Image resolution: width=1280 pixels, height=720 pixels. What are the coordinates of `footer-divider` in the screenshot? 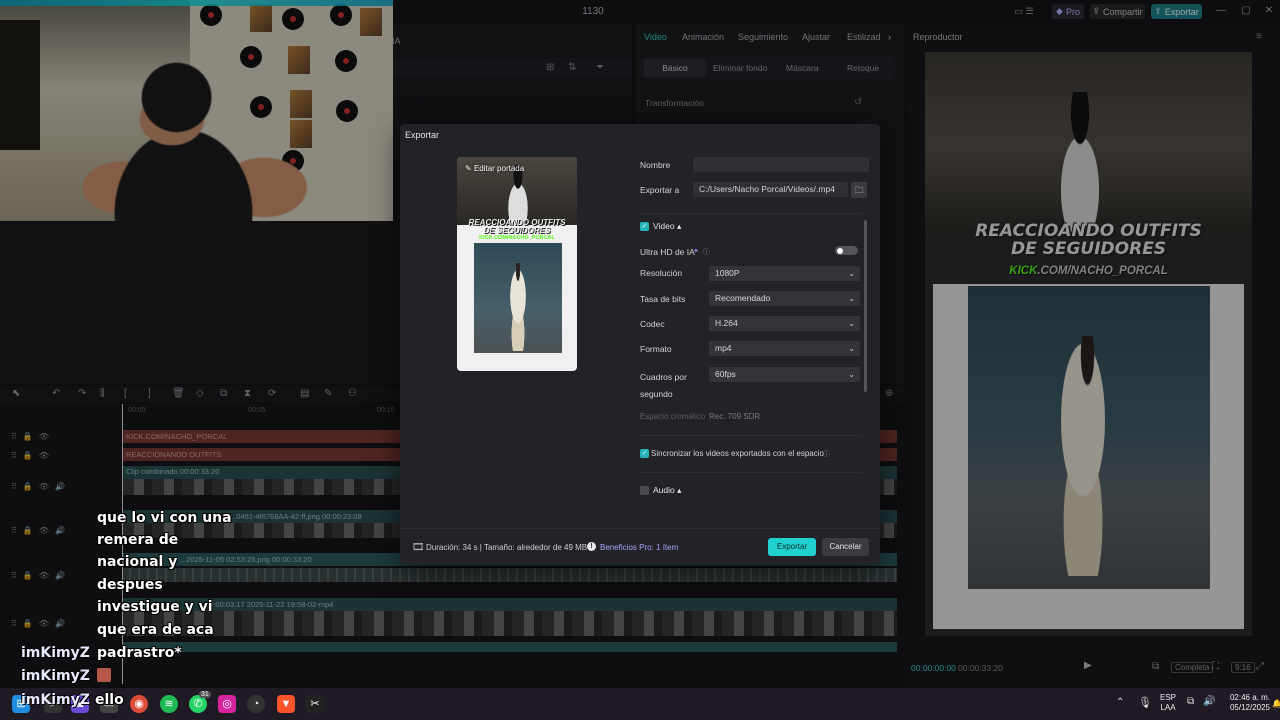 It's located at (640, 528).